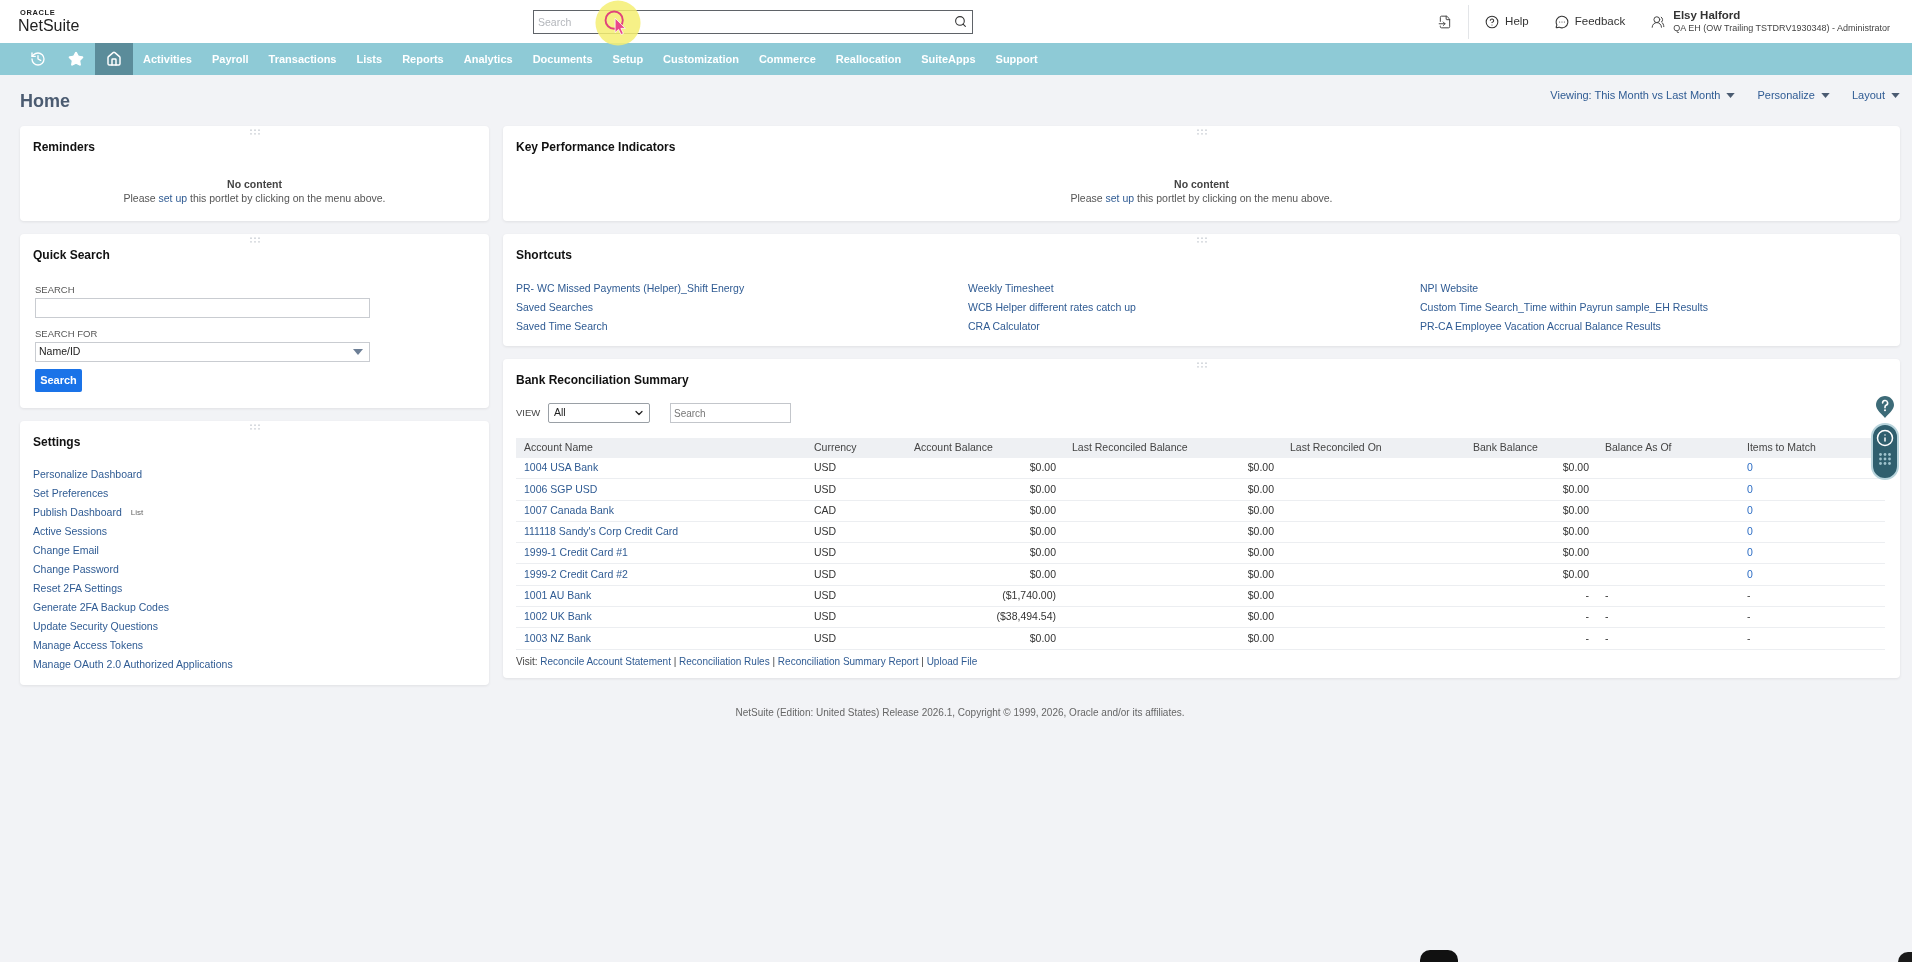 The image size is (1912, 962). Describe the element at coordinates (569, 510) in the screenshot. I see `account-link: 1007 Canada Bank` at that location.